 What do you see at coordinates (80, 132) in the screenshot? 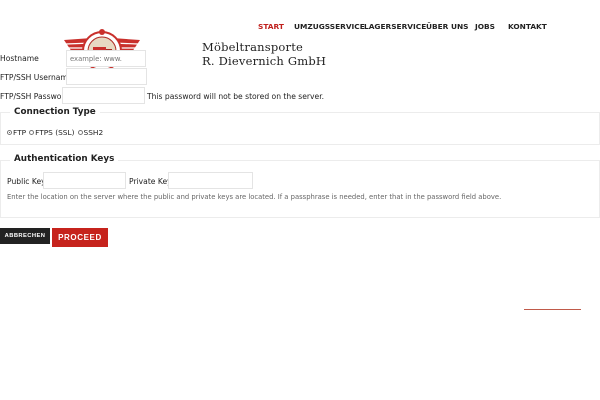
I see `radio-ssh2` at bounding box center [80, 132].